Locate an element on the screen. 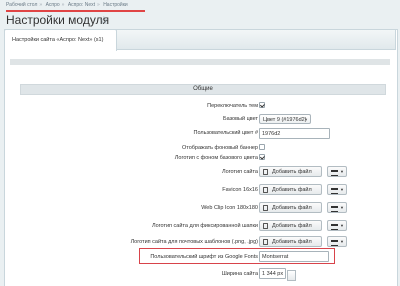 The image size is (400, 286). fixed-logo-add-file-button: Добавить файл is located at coordinates (290, 225).